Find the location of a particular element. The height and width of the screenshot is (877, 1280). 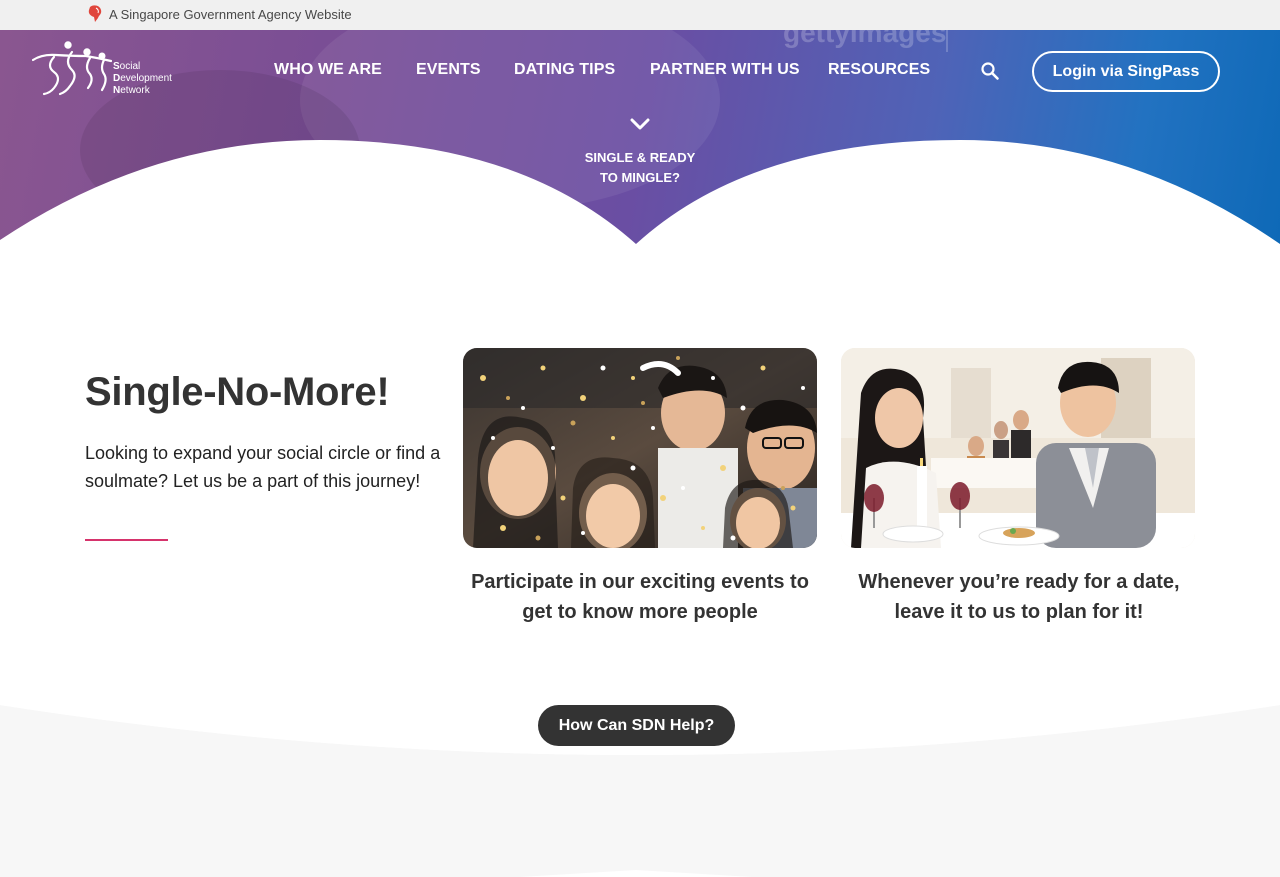

scroll-prompt-line1: SINGLE & READY is located at coordinates (640, 157).